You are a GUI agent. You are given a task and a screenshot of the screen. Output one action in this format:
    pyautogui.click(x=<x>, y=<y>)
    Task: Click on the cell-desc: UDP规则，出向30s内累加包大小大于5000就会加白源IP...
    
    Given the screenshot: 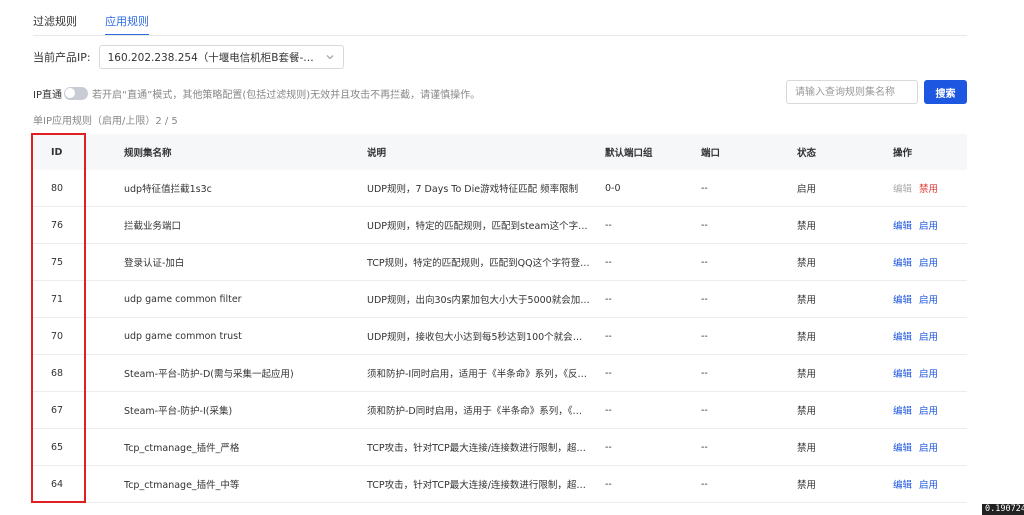 What is the action you would take?
    pyautogui.click(x=478, y=300)
    